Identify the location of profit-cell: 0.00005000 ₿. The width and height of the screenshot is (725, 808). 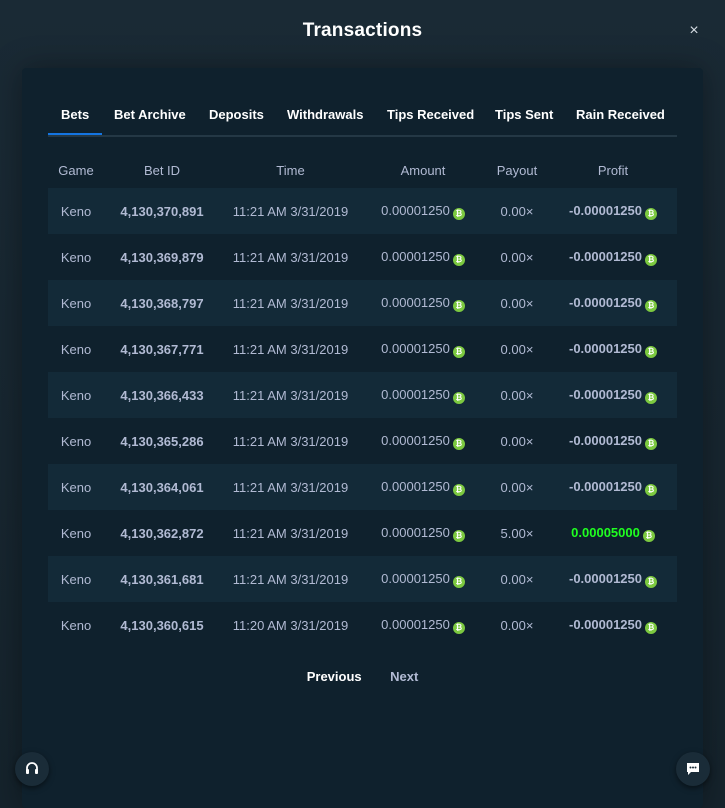
(613, 533).